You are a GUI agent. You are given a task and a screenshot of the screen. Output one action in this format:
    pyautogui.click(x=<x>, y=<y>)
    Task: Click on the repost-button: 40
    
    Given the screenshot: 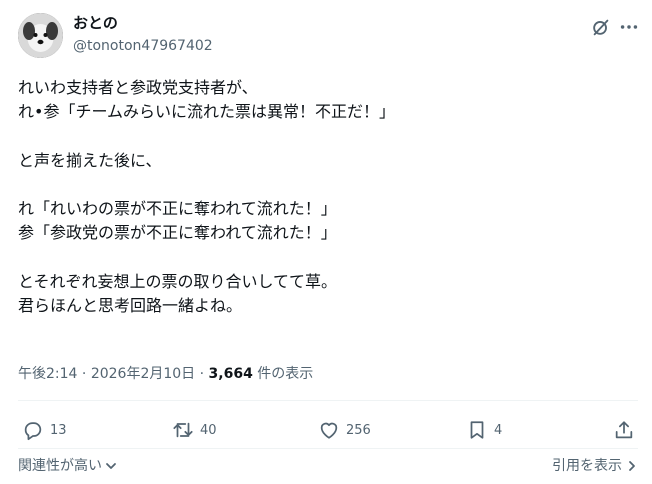 What is the action you would take?
    pyautogui.click(x=194, y=430)
    